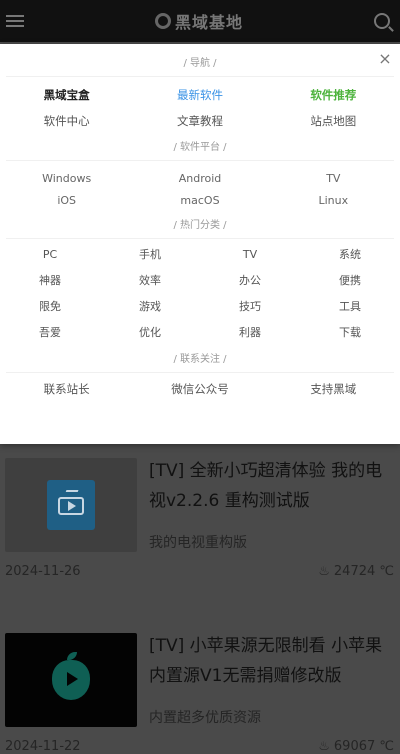 The height and width of the screenshot is (754, 400). I want to click on category-link: 便携, so click(350, 281).